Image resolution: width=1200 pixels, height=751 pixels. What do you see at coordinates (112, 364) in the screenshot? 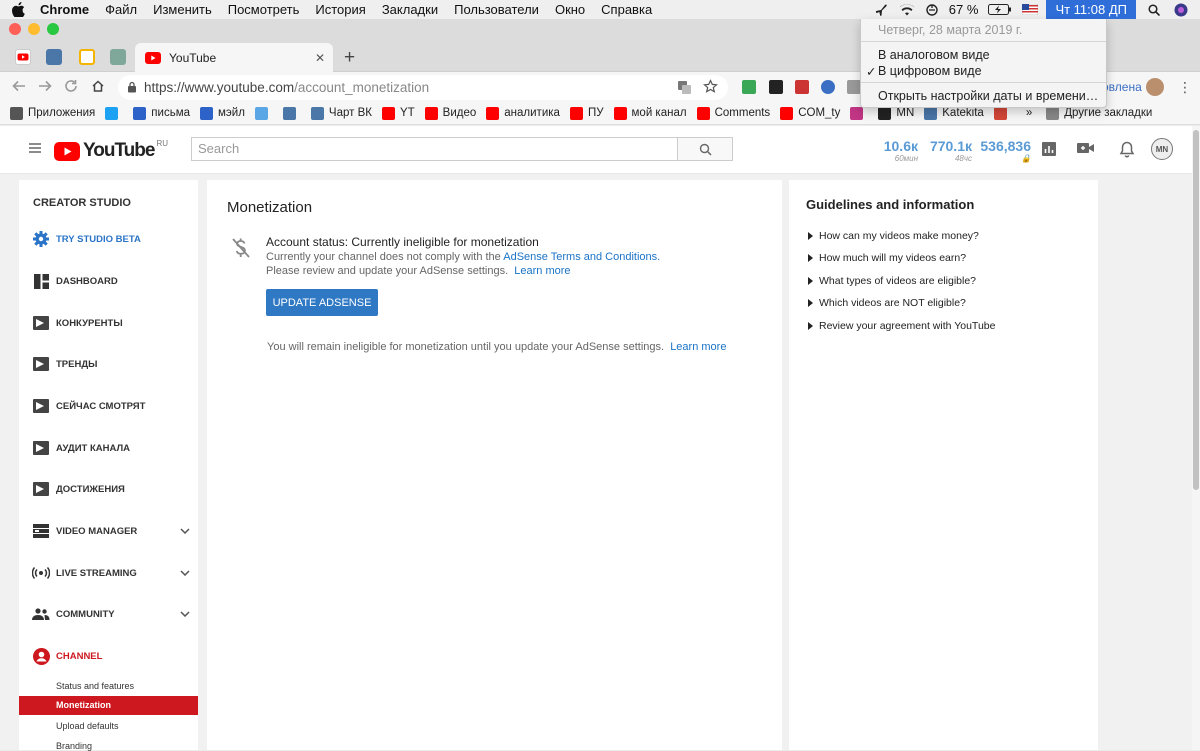
I see `sidebar-item-trends: ТРЕНДЫ` at bounding box center [112, 364].